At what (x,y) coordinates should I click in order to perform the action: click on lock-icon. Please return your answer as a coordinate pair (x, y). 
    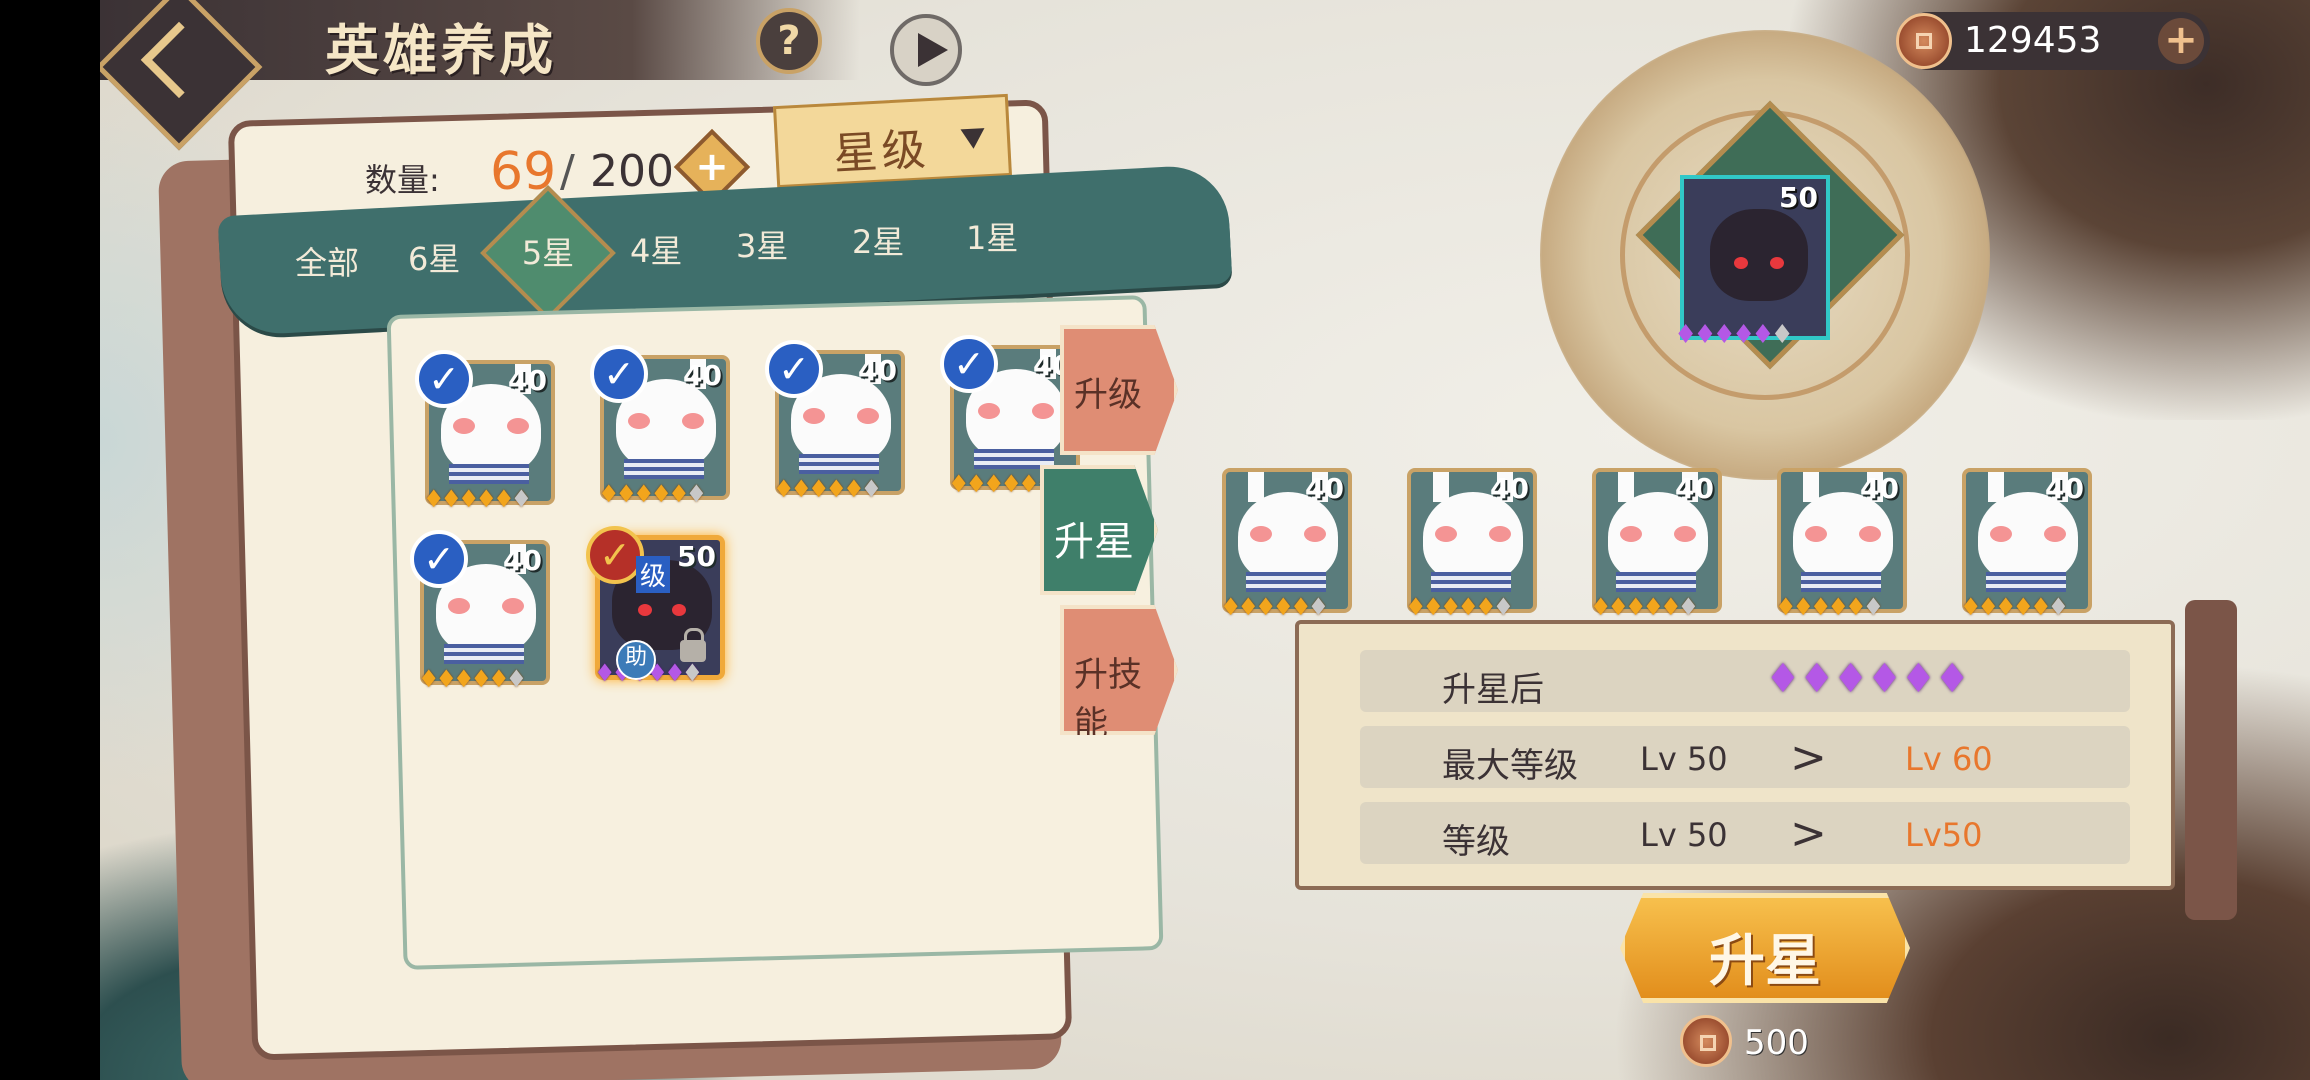
    Looking at the image, I should click on (693, 645).